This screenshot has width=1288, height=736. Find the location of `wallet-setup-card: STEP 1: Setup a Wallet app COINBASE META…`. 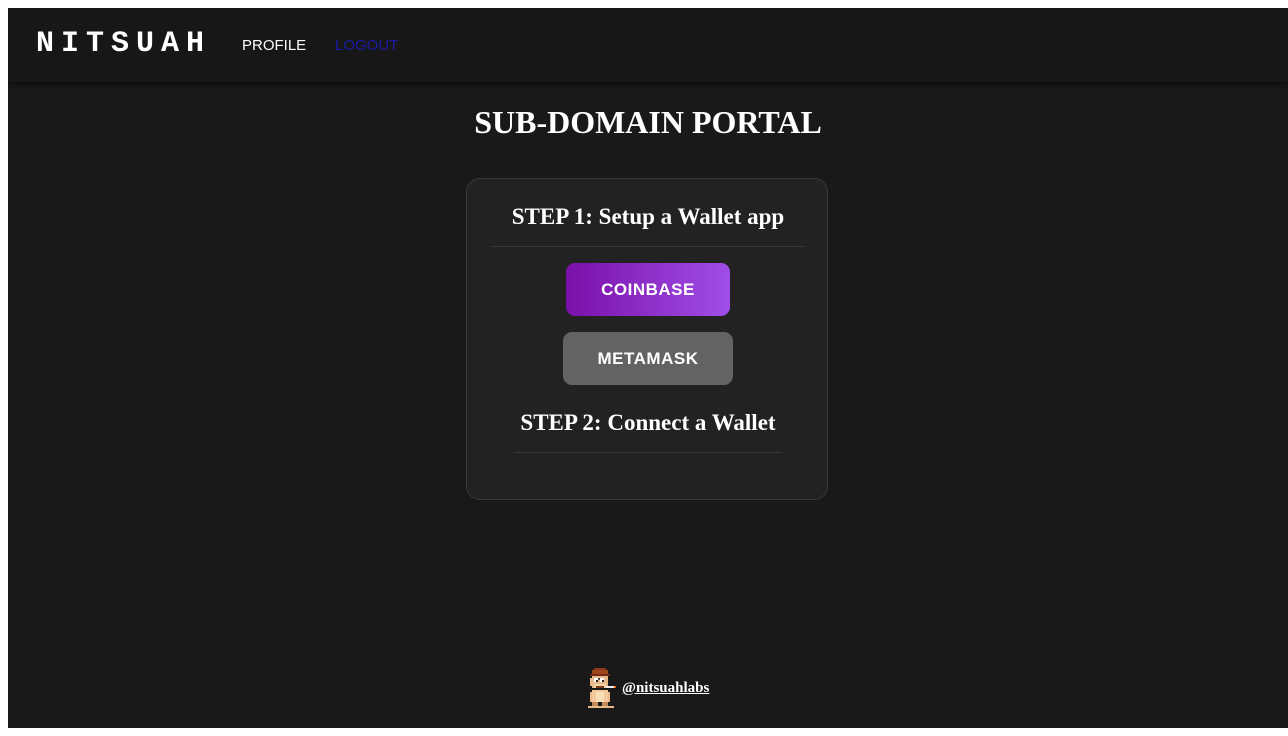

wallet-setup-card: STEP 1: Setup a Wallet app COINBASE META… is located at coordinates (647, 339).